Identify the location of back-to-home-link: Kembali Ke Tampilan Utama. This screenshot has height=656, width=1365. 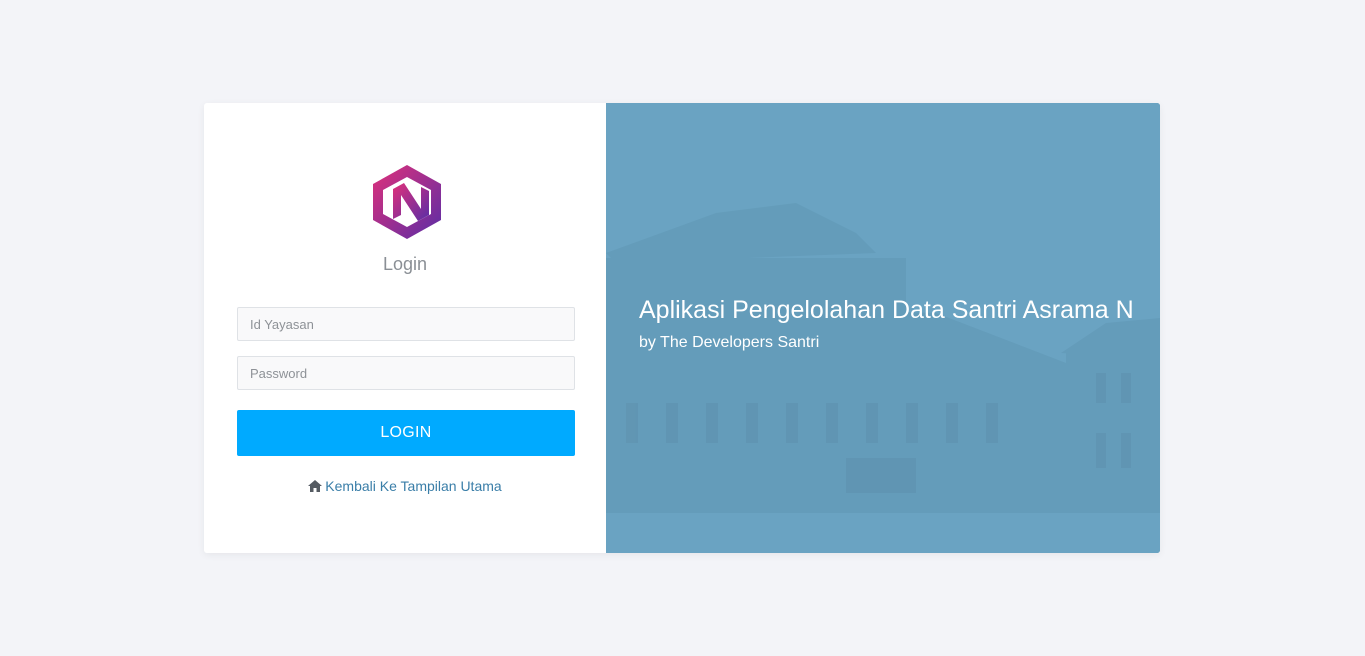
(405, 486).